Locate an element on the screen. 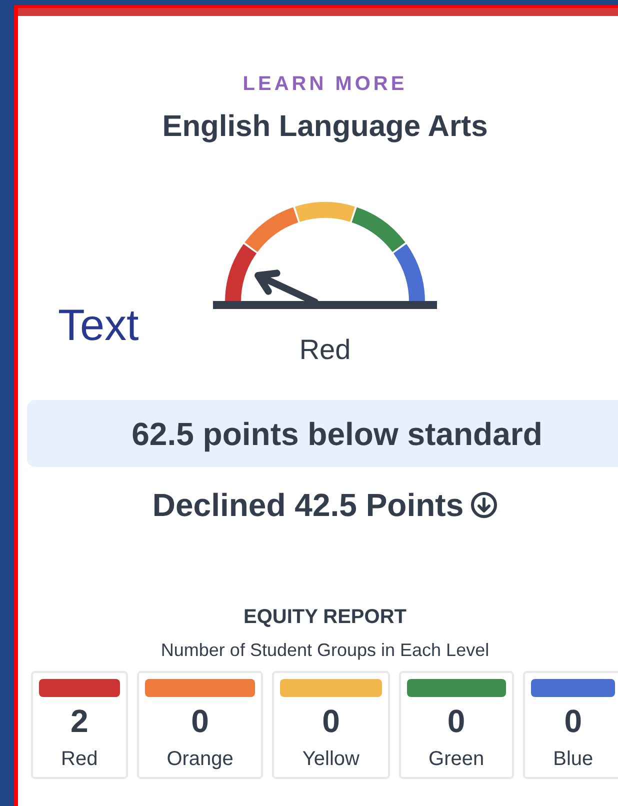 This screenshot has height=806, width=618. level-label: Orange is located at coordinates (200, 759).